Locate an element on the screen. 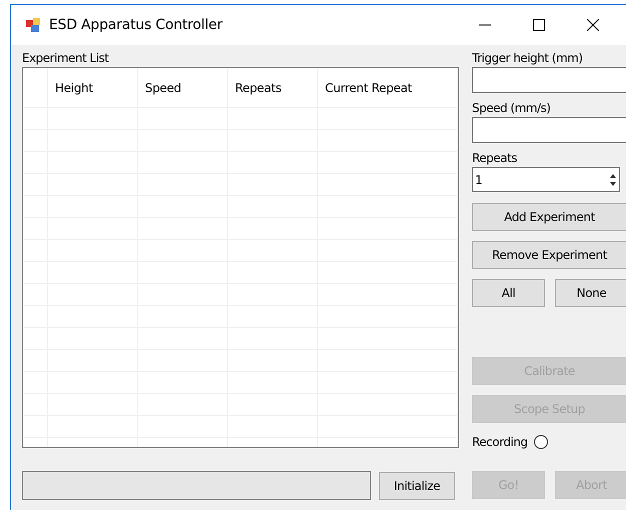  field-label: Speed (mm/s) is located at coordinates (512, 108).